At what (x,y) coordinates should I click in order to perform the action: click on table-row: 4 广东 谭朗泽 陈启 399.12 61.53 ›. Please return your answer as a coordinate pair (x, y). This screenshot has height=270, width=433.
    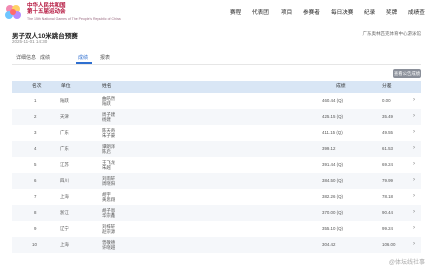
    Looking at the image, I should click on (216, 149).